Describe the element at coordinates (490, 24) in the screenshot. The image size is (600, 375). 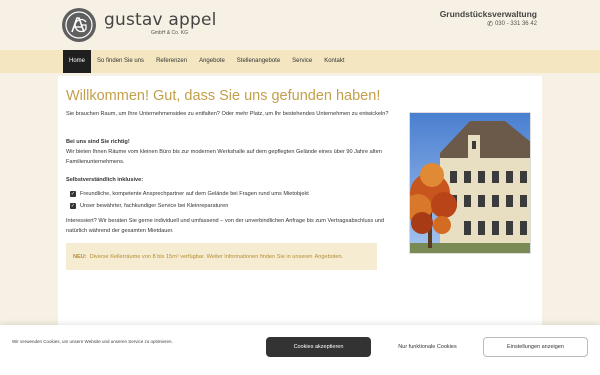
I see `phone-icon: ✆` at that location.